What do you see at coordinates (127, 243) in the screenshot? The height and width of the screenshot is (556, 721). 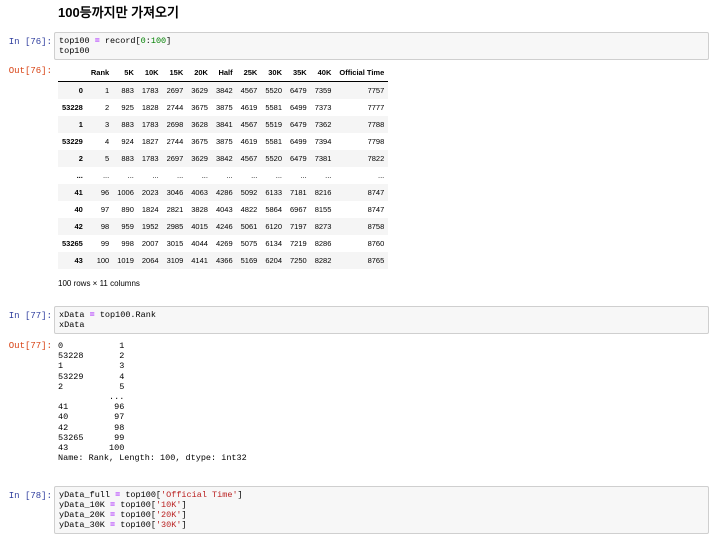 I see `table-cell: 998` at bounding box center [127, 243].